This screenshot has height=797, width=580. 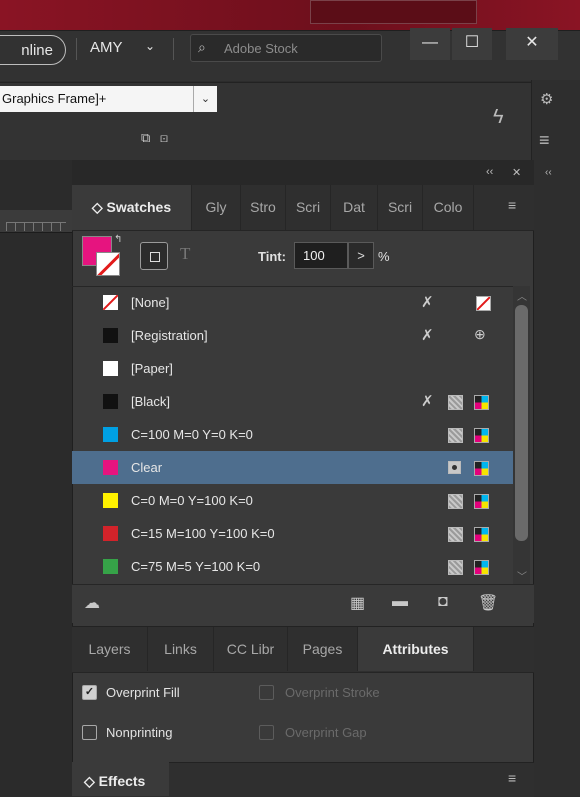 I want to click on swatches-toolbar, so click(x=303, y=603).